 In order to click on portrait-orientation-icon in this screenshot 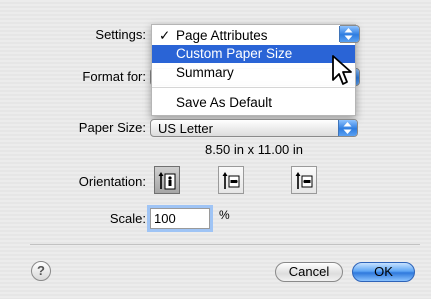, I will do `click(167, 181)`.